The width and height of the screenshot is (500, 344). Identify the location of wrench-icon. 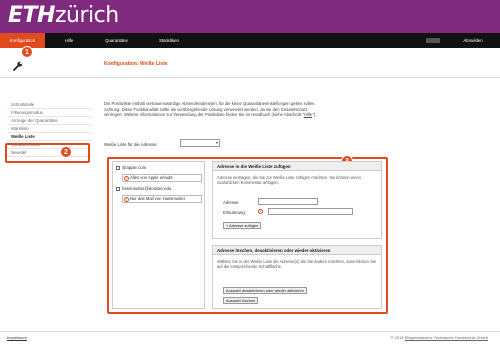
(18, 66).